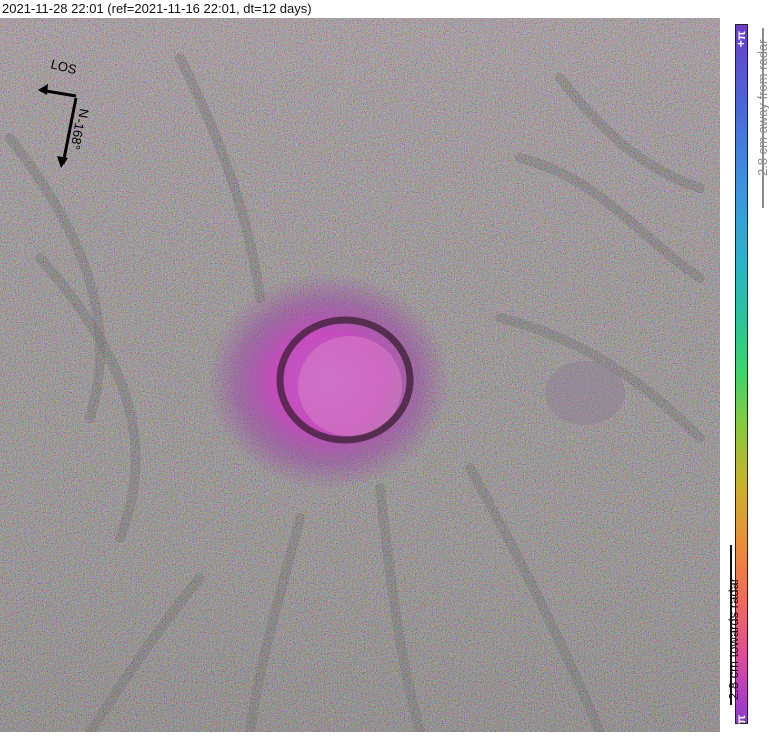 Image resolution: width=769 pixels, height=738 pixels. What do you see at coordinates (63, 66) in the screenshot?
I see `los-label: LOS` at bounding box center [63, 66].